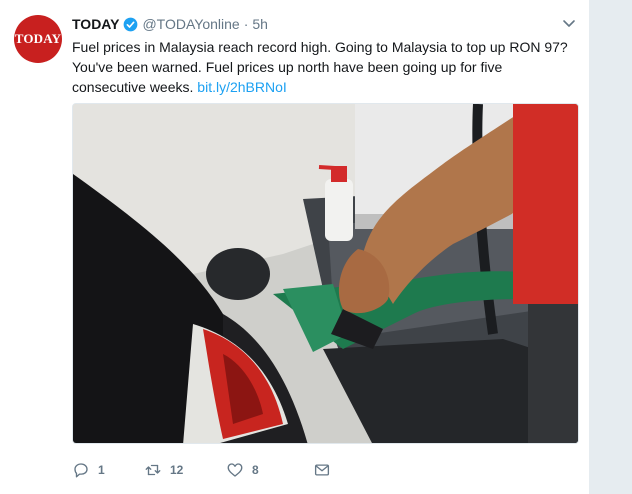 The width and height of the screenshot is (632, 494). I want to click on reply-count: 1, so click(101, 470).